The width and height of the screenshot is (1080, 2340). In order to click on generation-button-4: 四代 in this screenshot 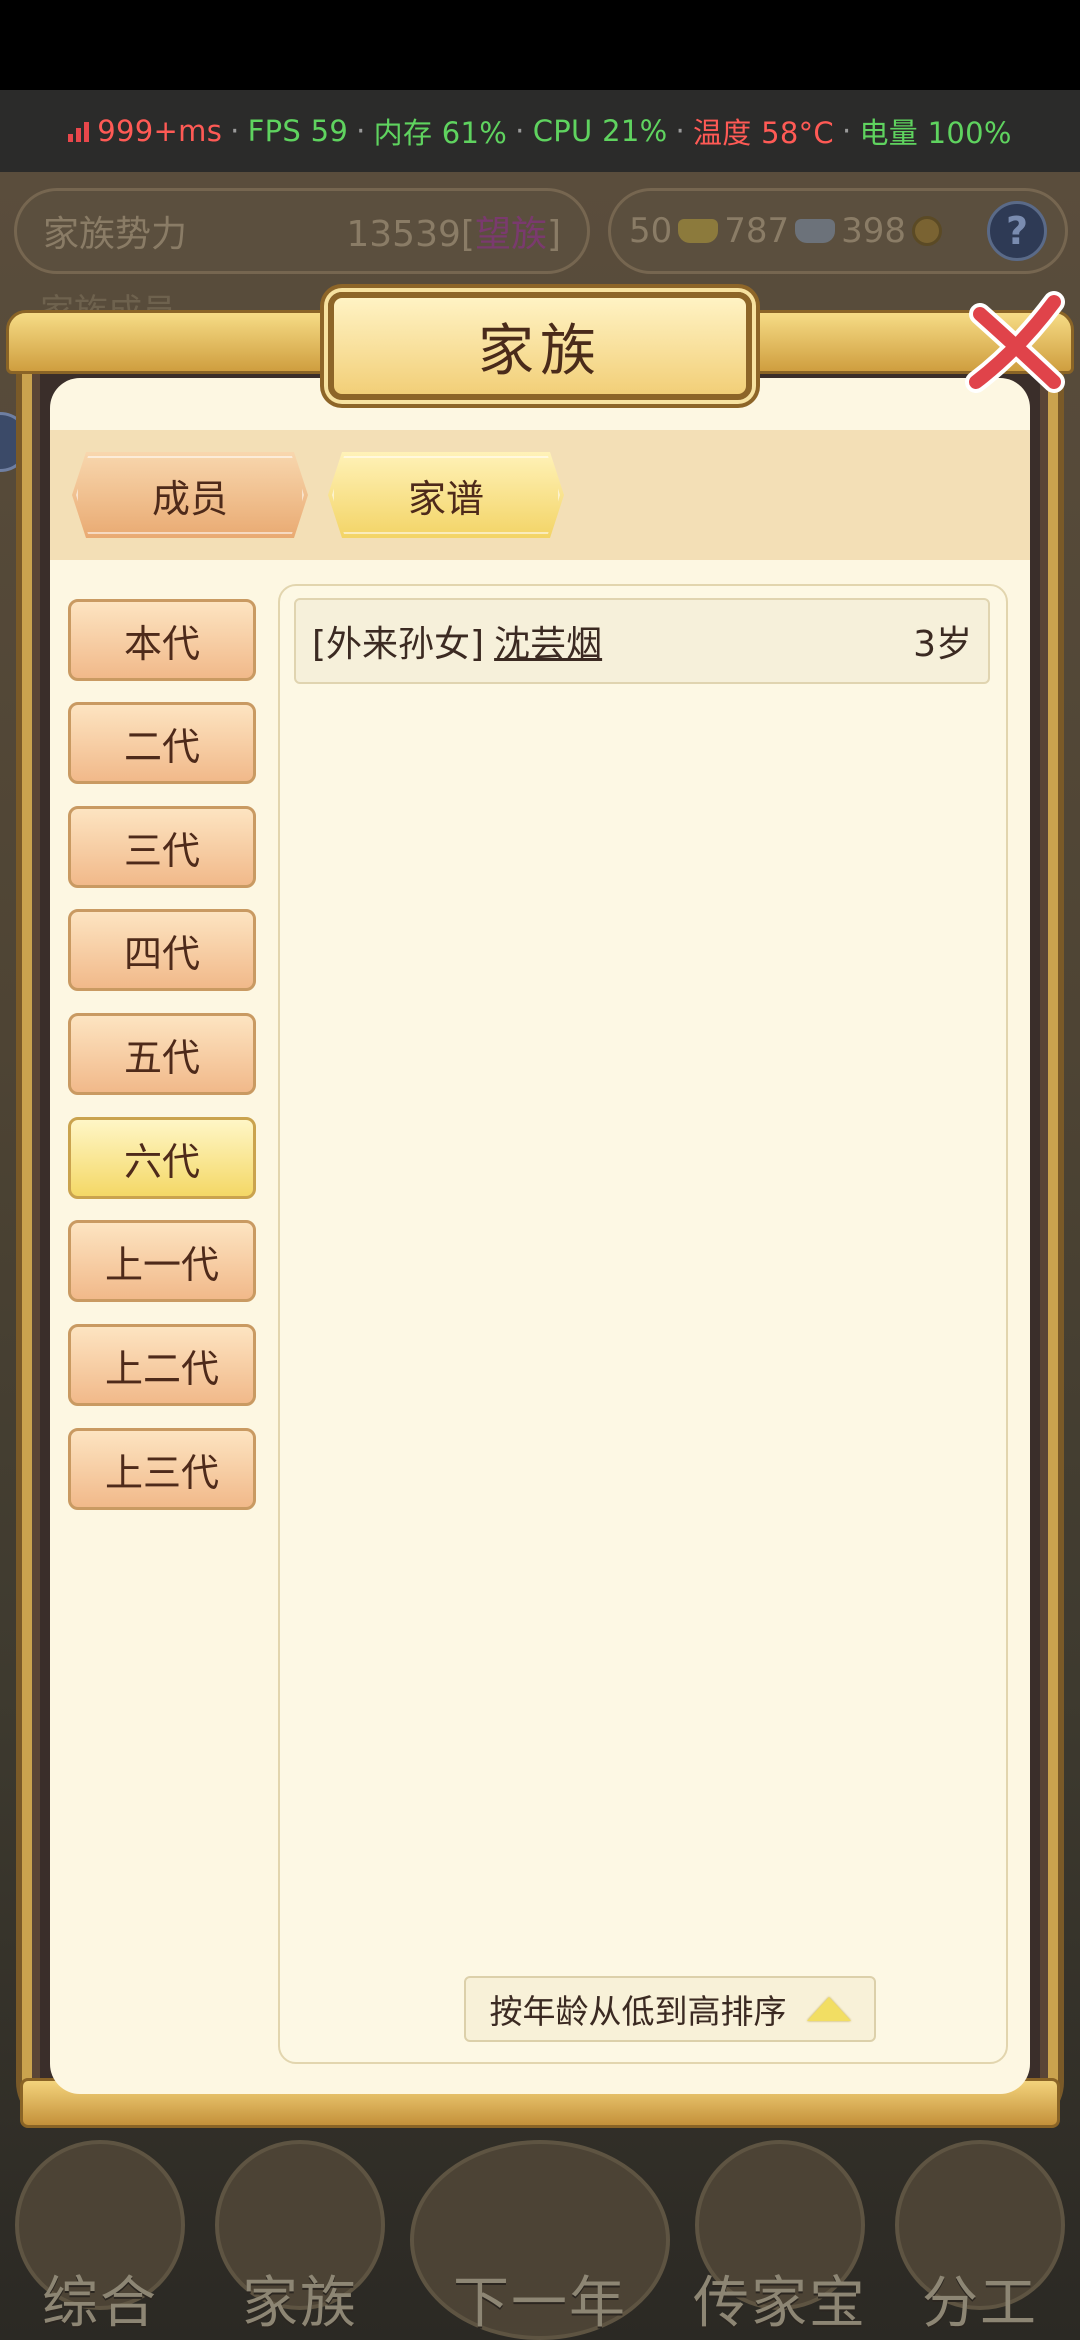, I will do `click(162, 950)`.